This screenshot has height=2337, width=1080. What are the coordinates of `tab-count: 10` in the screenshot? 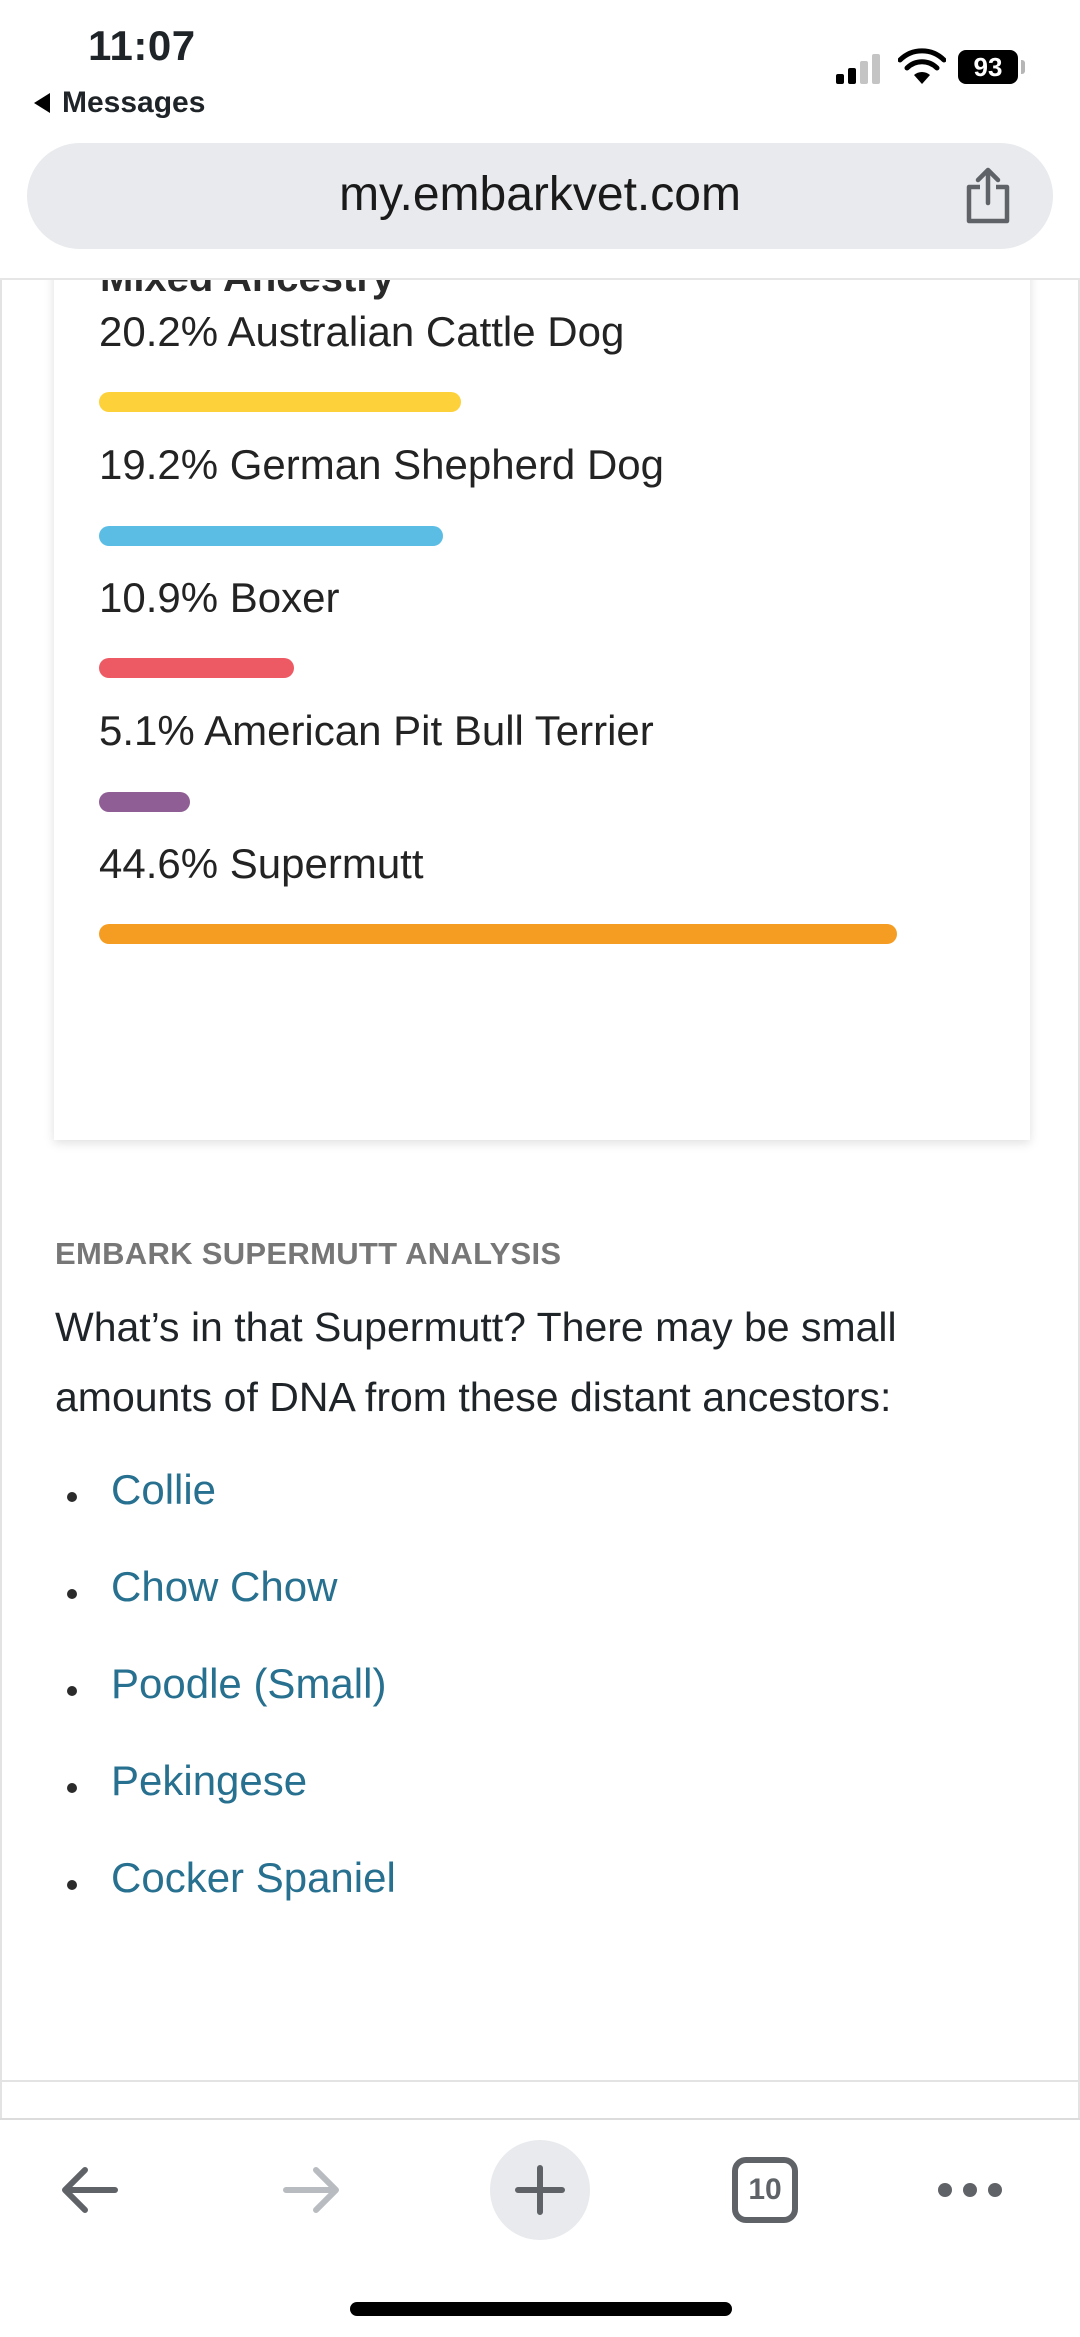 It's located at (765, 2190).